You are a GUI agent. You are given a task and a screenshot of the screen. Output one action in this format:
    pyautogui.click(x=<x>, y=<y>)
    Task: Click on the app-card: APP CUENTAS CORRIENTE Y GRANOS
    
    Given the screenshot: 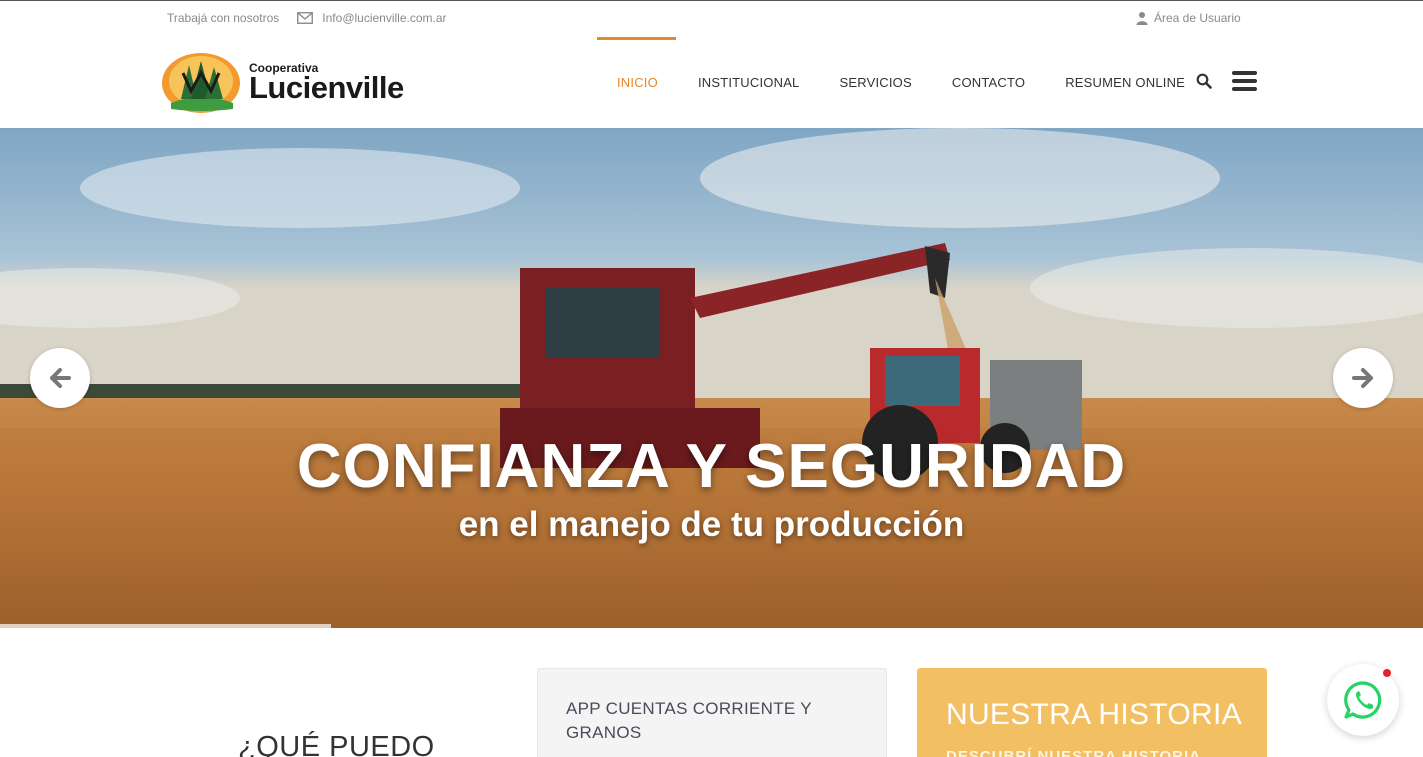 What is the action you would take?
    pyautogui.click(x=712, y=712)
    